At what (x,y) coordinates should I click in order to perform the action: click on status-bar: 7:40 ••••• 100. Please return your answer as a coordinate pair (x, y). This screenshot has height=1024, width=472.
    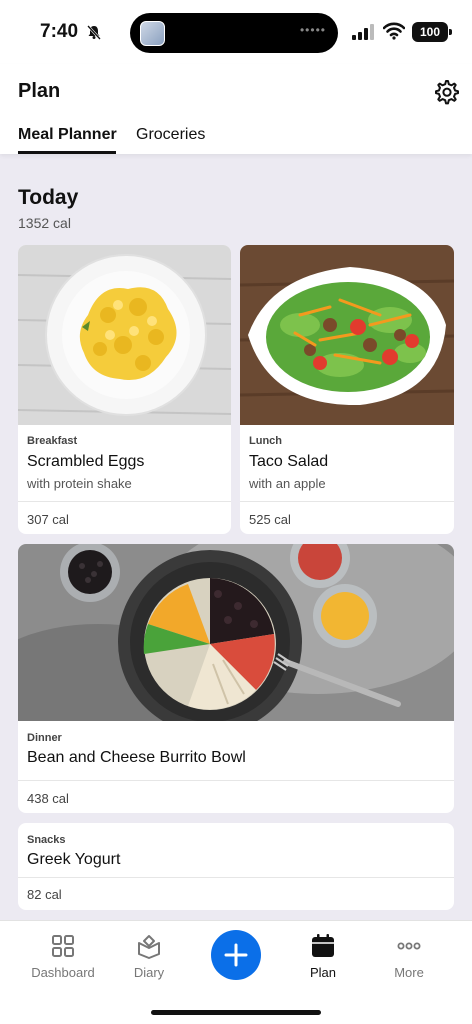
    Looking at the image, I should click on (236, 32).